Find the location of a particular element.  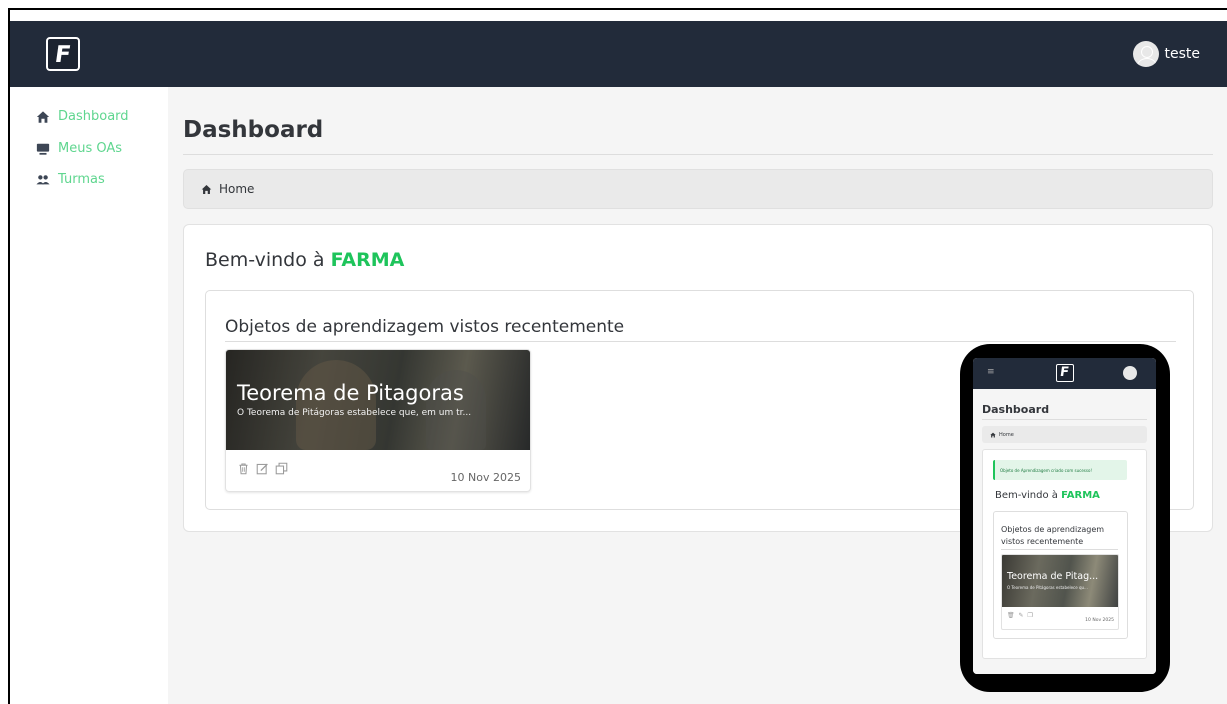

learning-object-actions is located at coordinates (262, 468).